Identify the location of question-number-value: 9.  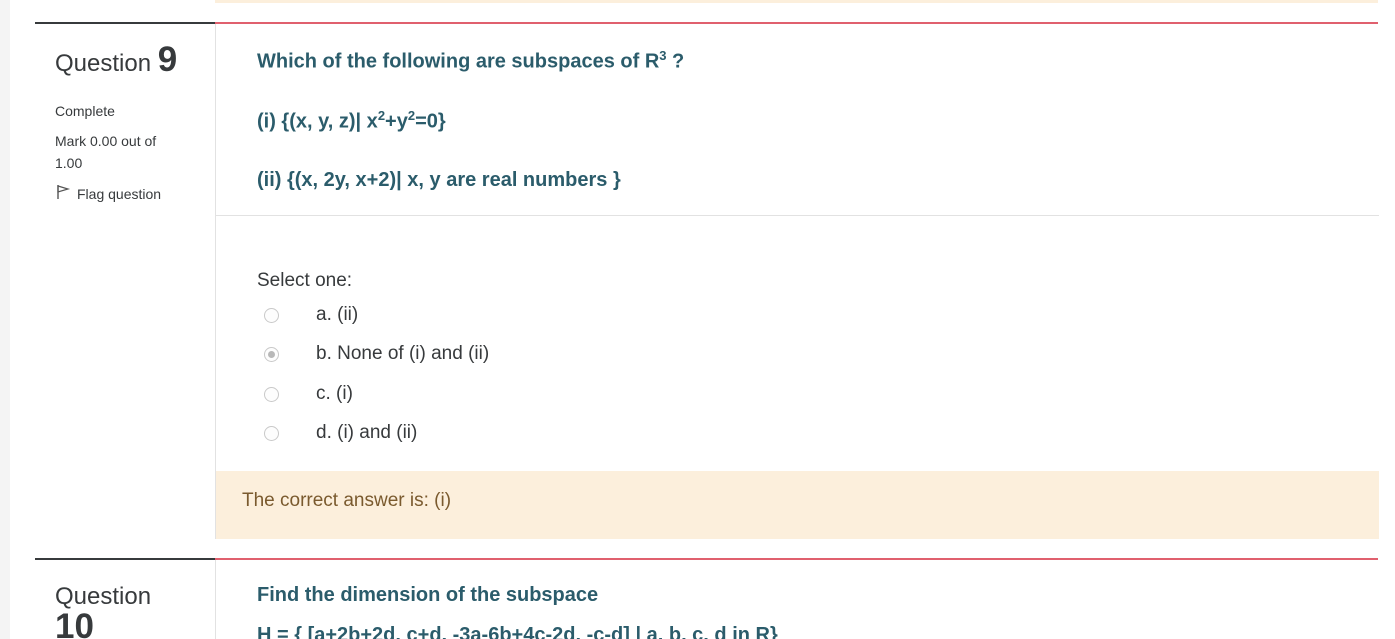
(167, 59).